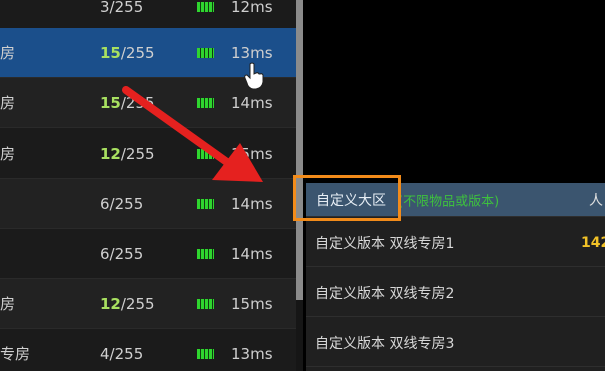  Describe the element at coordinates (192, 134) in the screenshot. I see `annotation-arrow-icon` at that location.